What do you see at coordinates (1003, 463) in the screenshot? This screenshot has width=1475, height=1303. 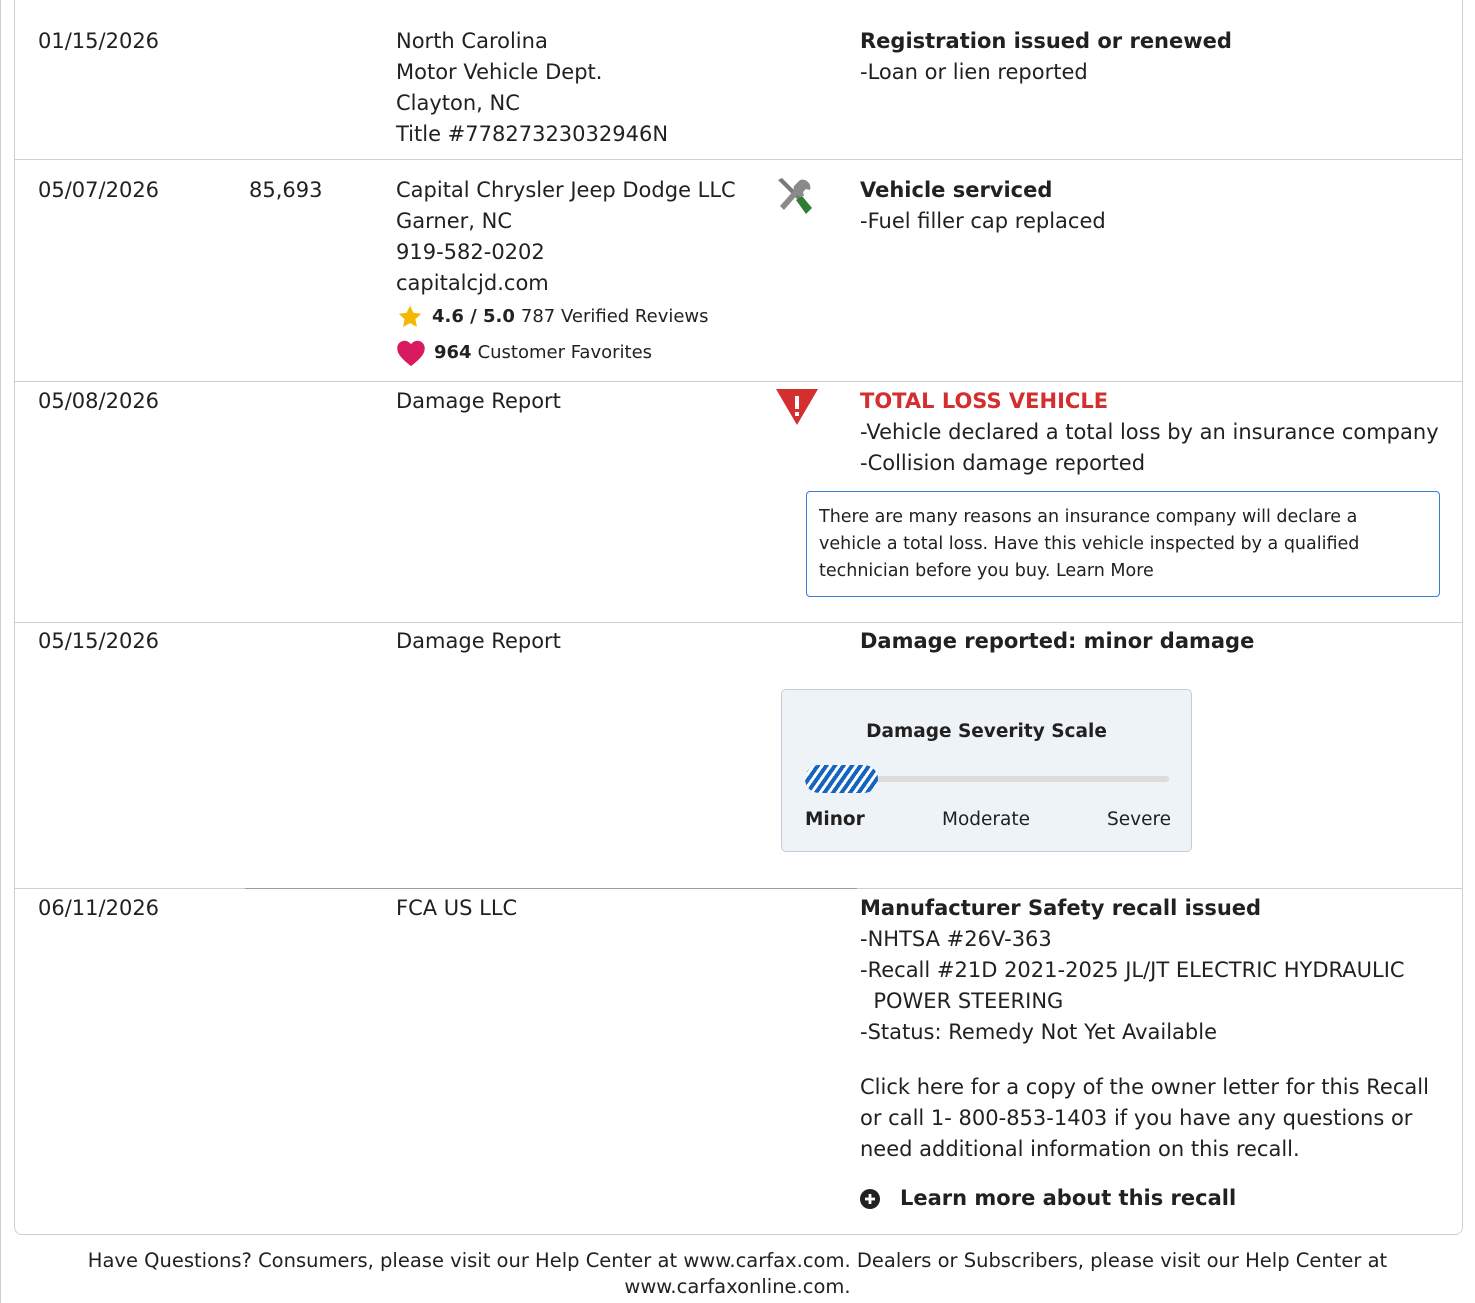 I see `comment-line: -Collision damage reported` at bounding box center [1003, 463].